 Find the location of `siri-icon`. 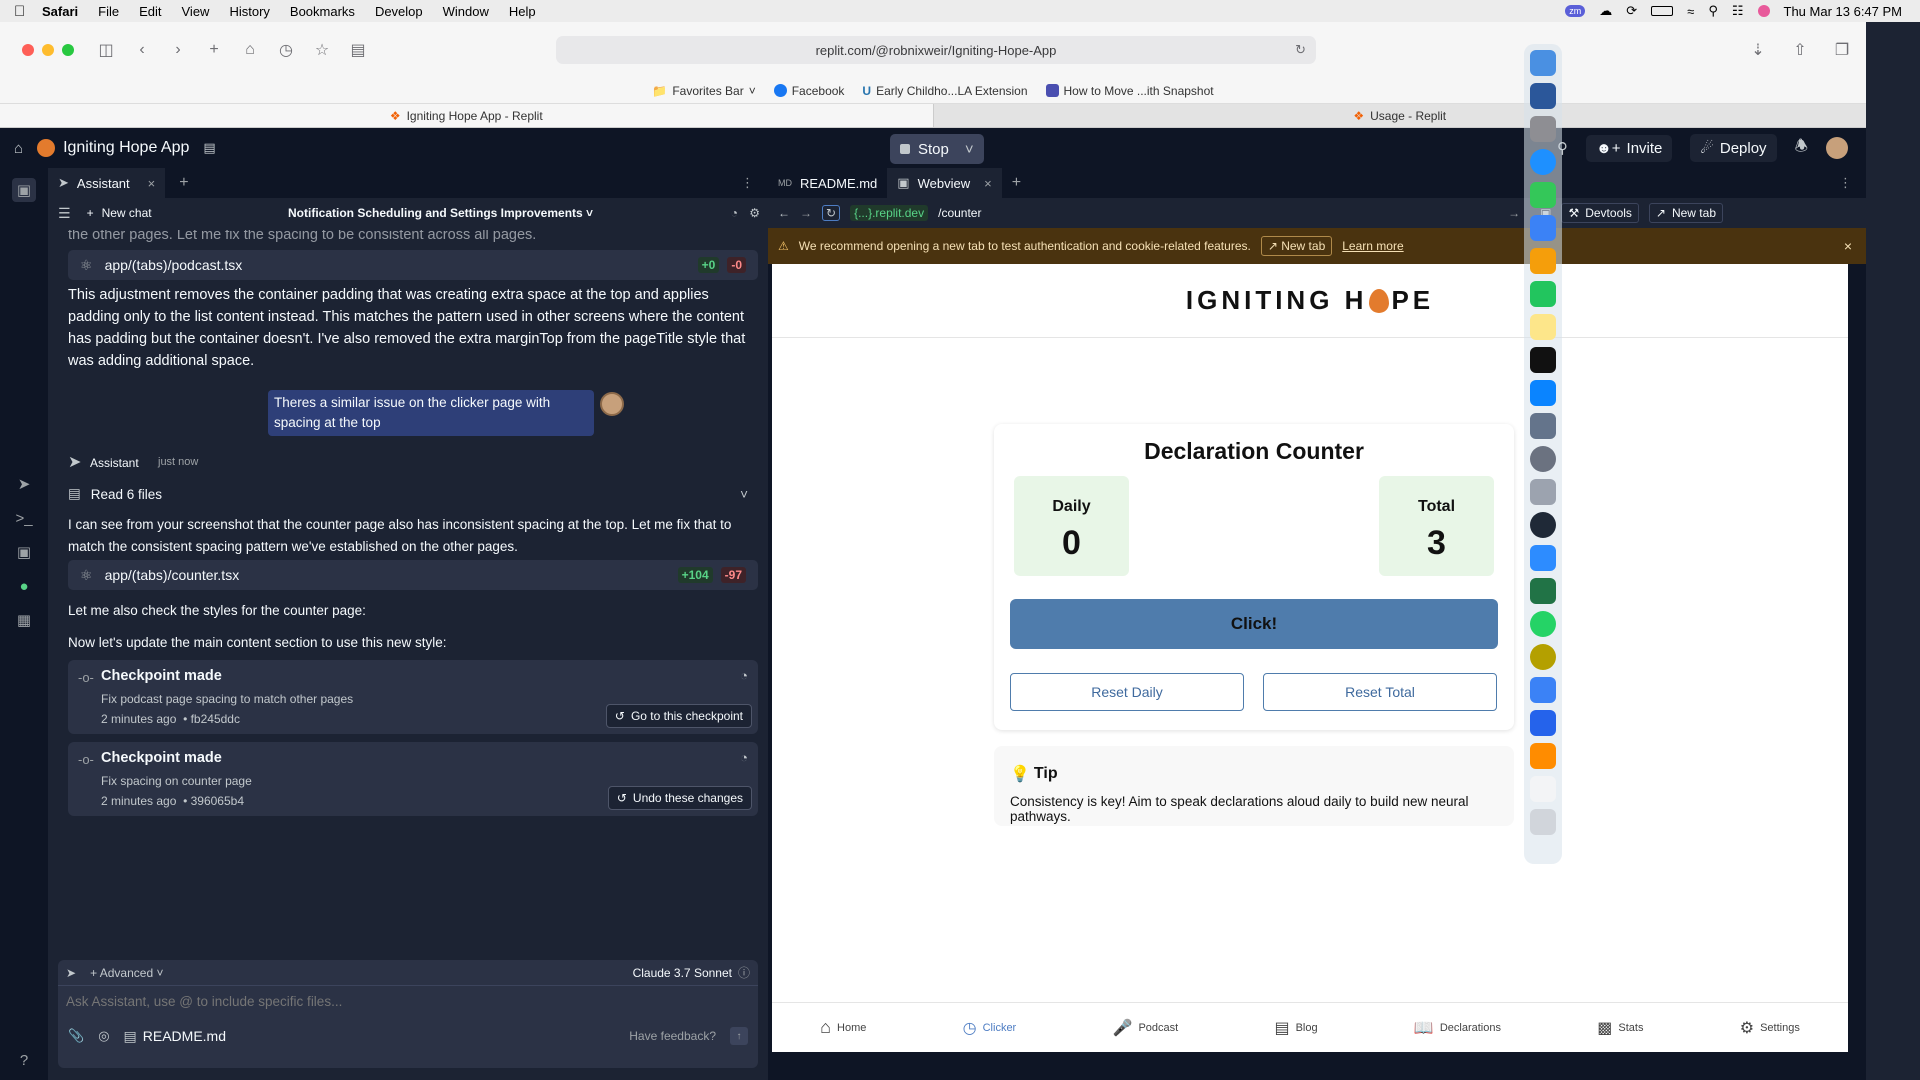

siri-icon is located at coordinates (1763, 11).